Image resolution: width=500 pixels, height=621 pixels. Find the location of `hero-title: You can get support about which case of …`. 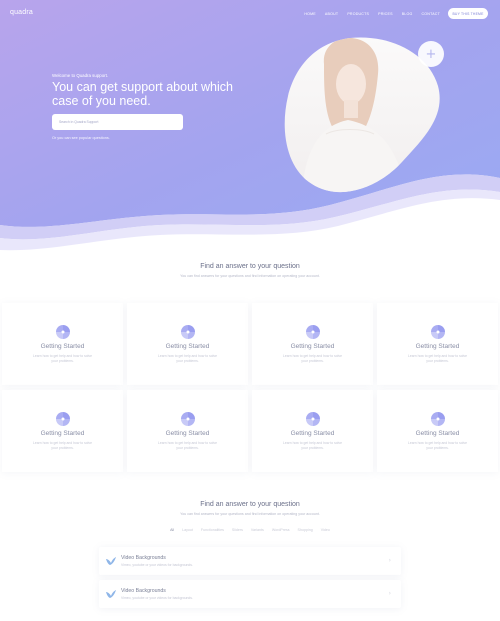

hero-title: You can get support about which case of … is located at coordinates (142, 94).